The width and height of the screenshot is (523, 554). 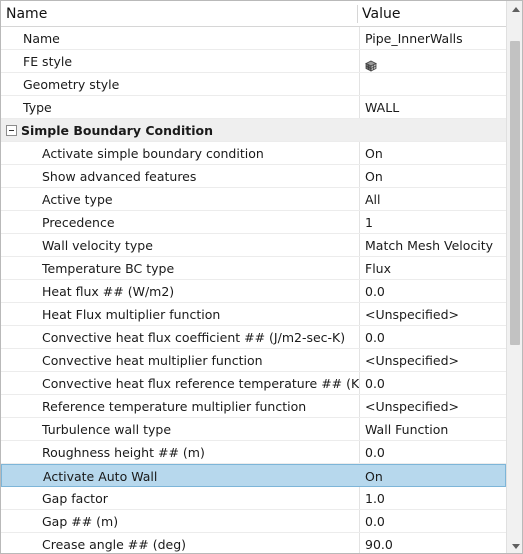 What do you see at coordinates (119, 176) in the screenshot?
I see `property-label: Show advanced features` at bounding box center [119, 176].